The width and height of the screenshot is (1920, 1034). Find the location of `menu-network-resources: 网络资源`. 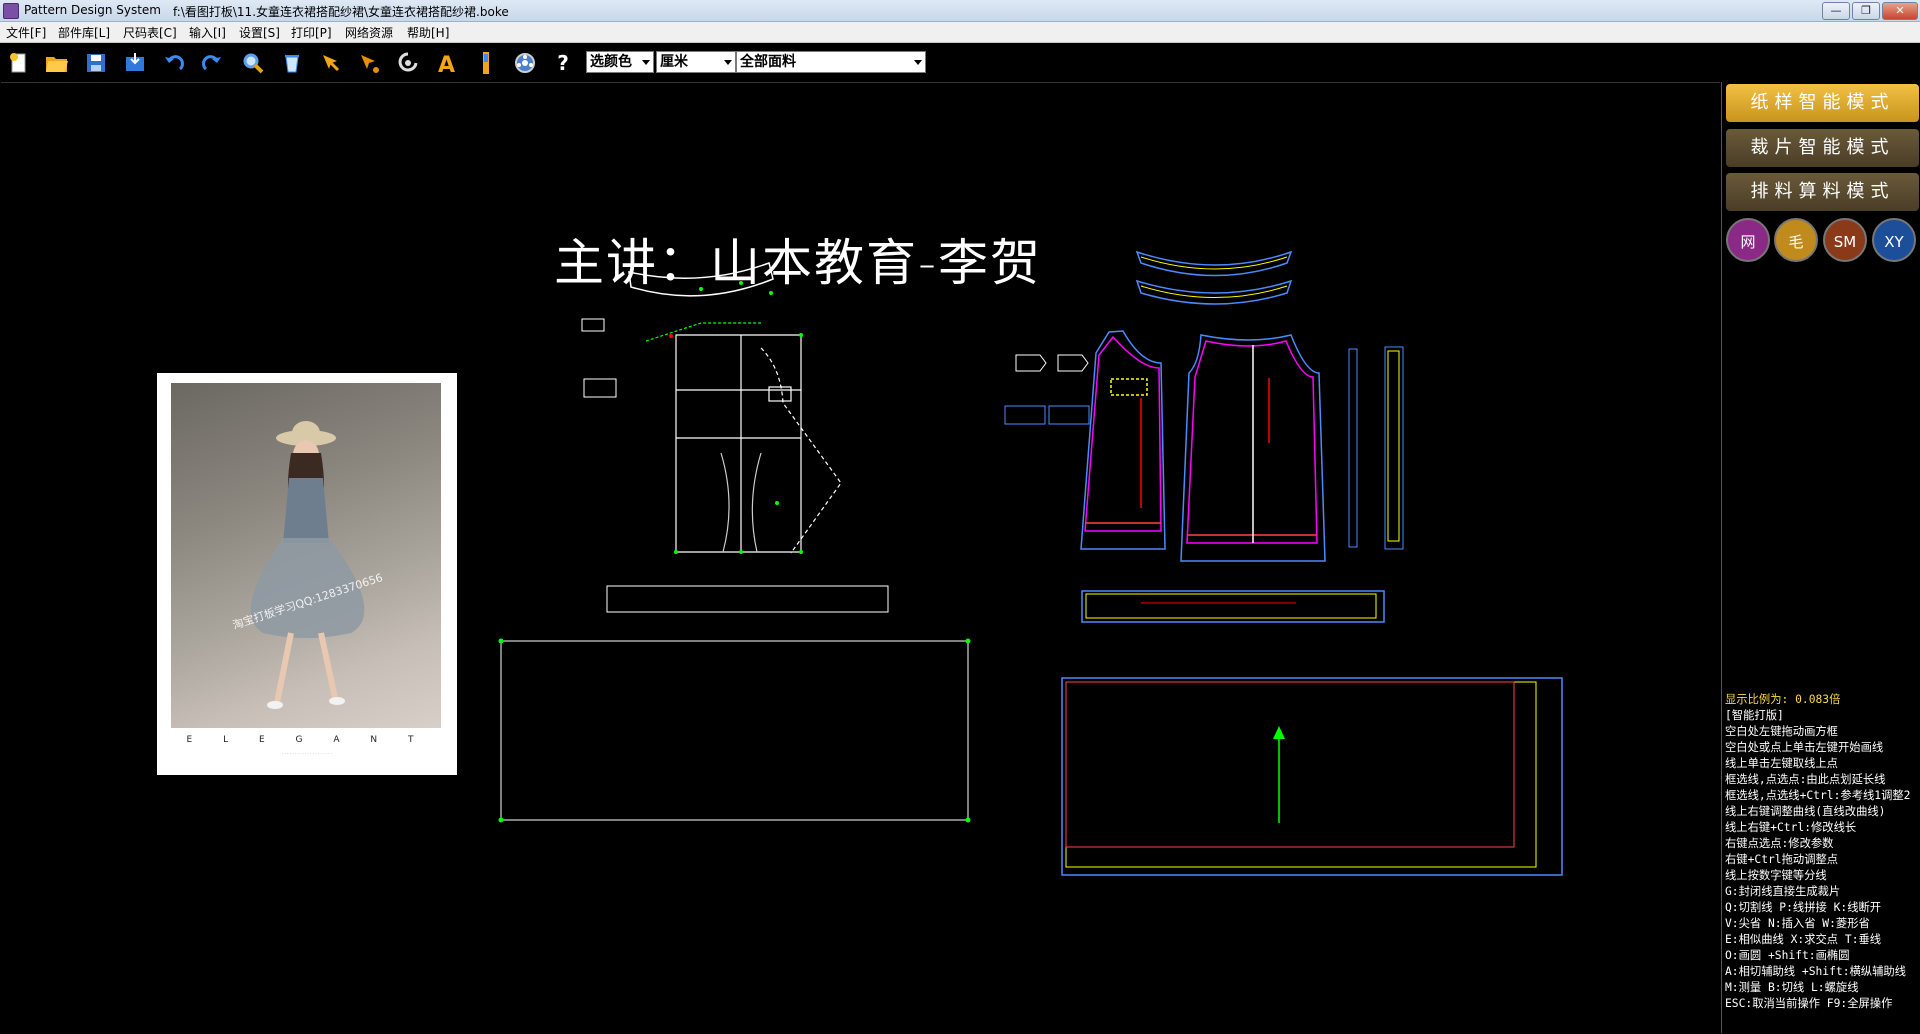

menu-network-resources: 网络资源 is located at coordinates (369, 32).